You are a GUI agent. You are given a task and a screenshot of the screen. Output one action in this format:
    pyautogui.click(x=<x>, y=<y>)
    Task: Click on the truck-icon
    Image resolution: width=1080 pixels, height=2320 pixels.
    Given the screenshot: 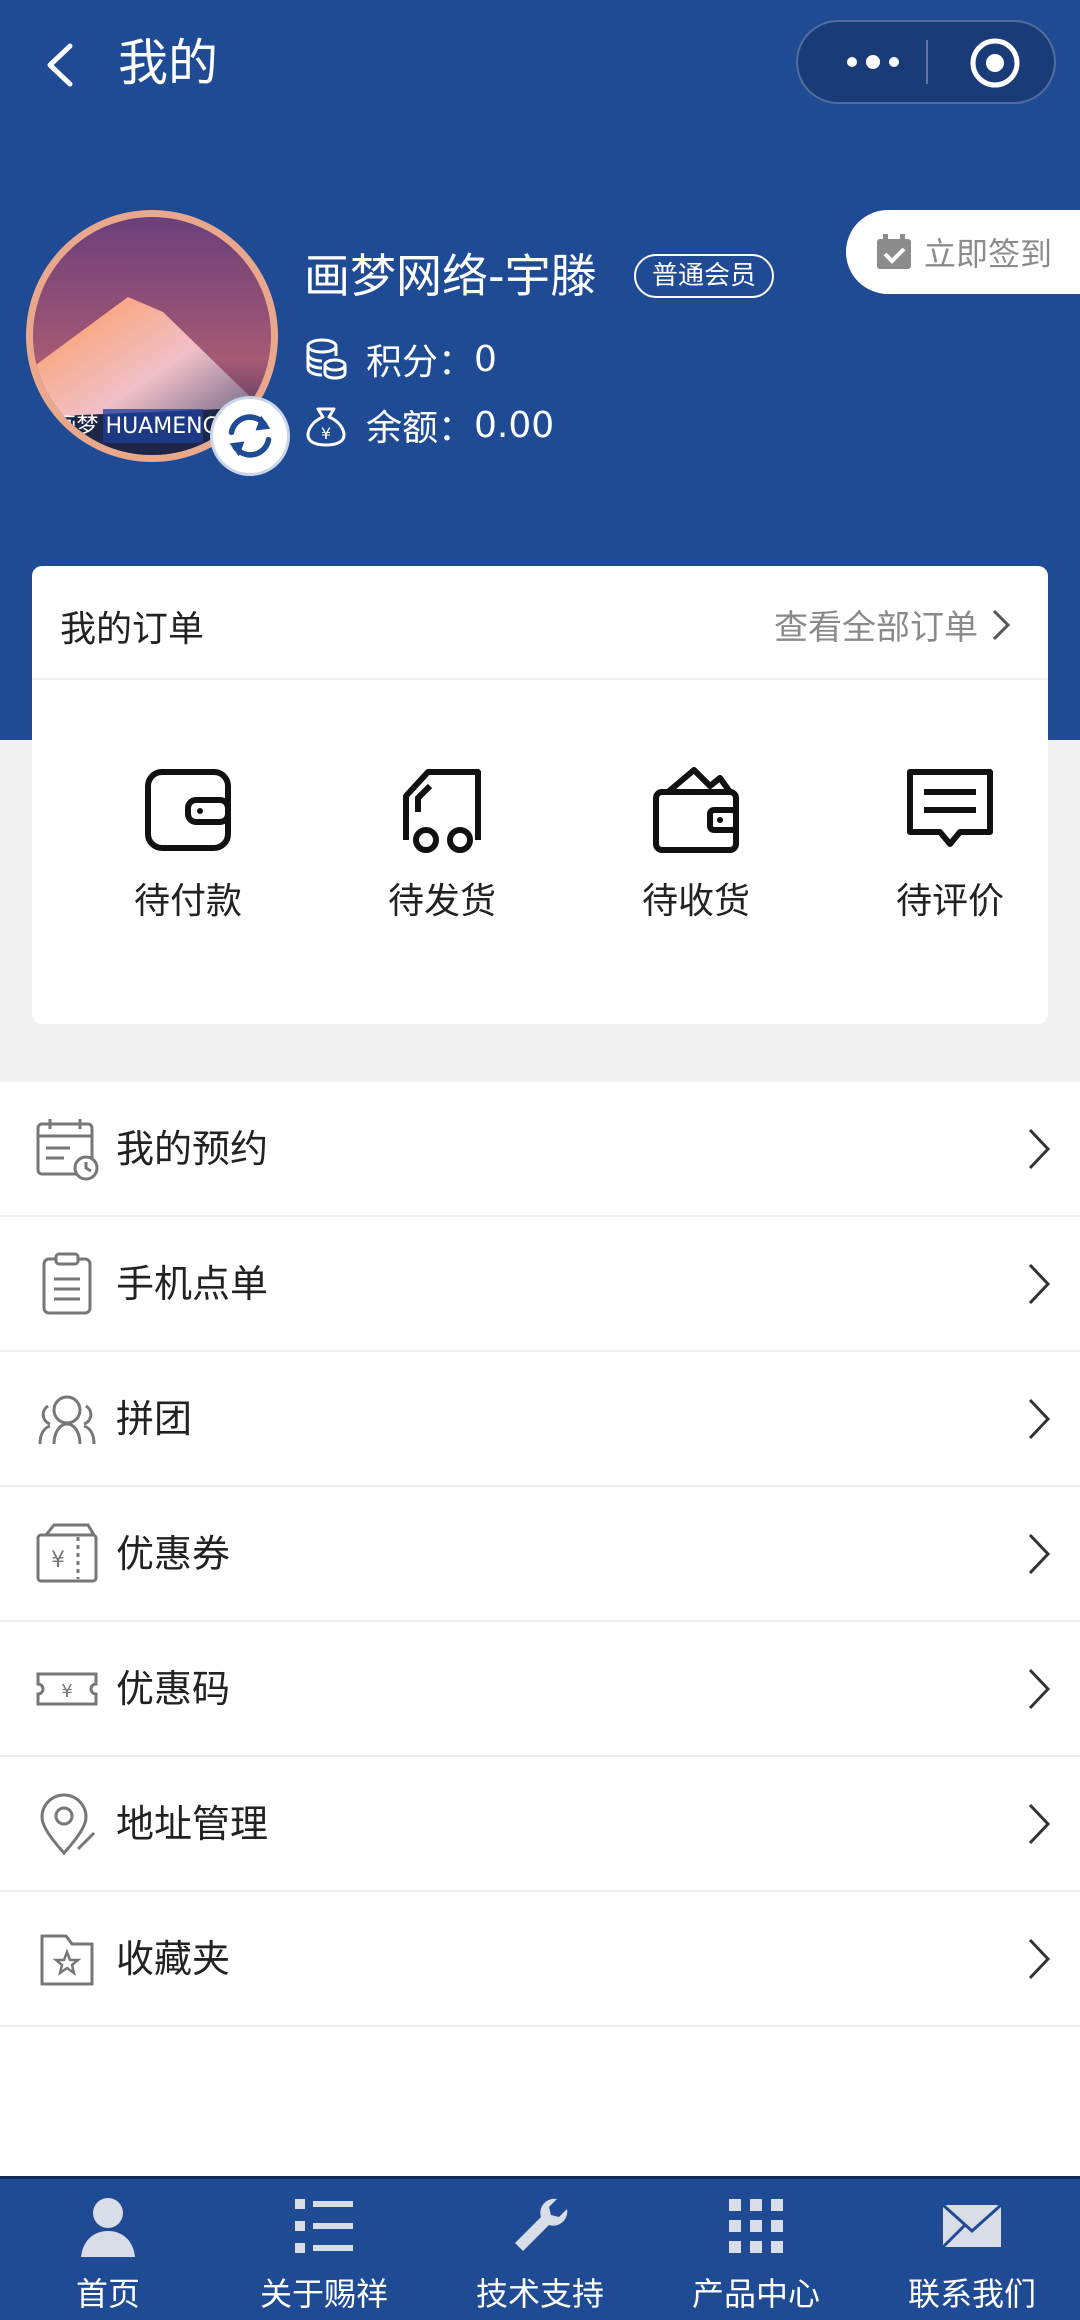 What is the action you would take?
    pyautogui.click(x=442, y=811)
    